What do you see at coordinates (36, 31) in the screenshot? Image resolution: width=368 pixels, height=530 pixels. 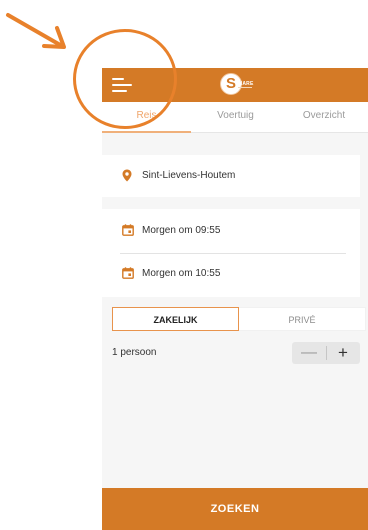 I see `annotation-arrow-icon` at bounding box center [36, 31].